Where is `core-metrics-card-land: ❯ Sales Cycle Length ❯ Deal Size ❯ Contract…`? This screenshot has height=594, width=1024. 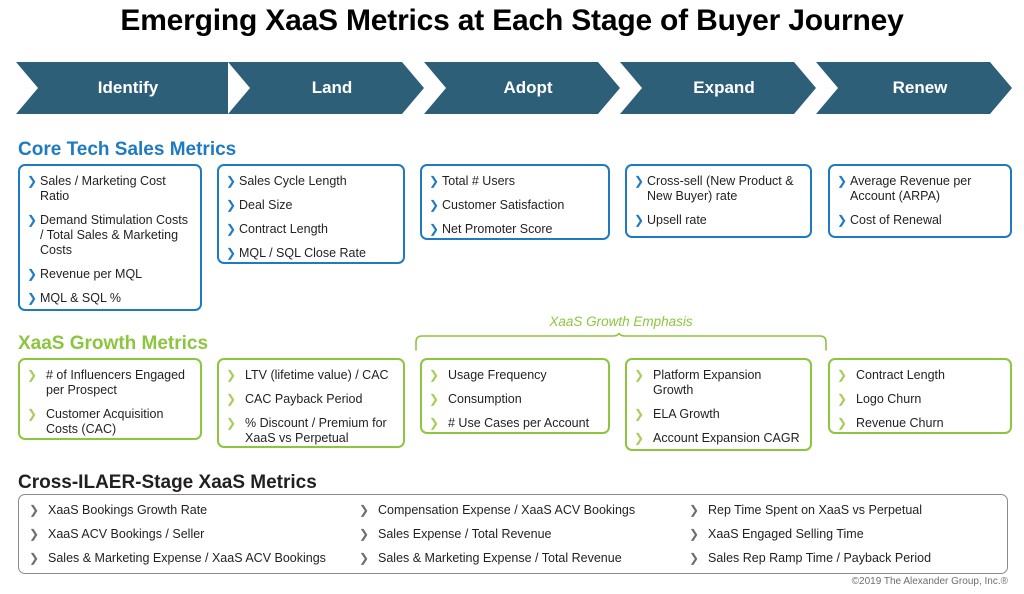 core-metrics-card-land: ❯ Sales Cycle Length ❯ Deal Size ❯ Contract… is located at coordinates (311, 214).